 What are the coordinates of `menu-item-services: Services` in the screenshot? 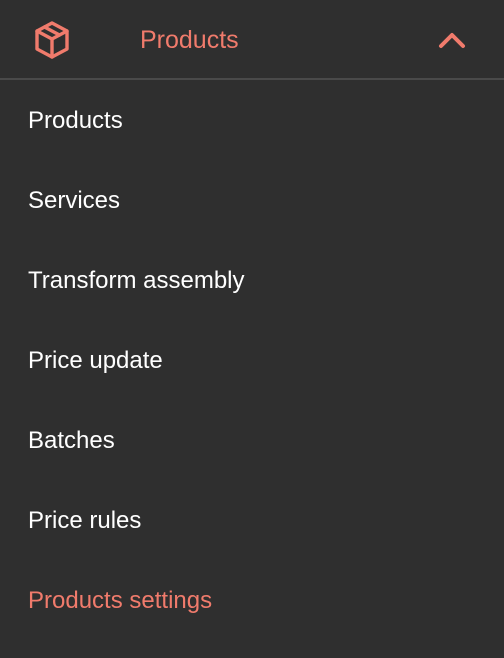 It's located at (252, 200).